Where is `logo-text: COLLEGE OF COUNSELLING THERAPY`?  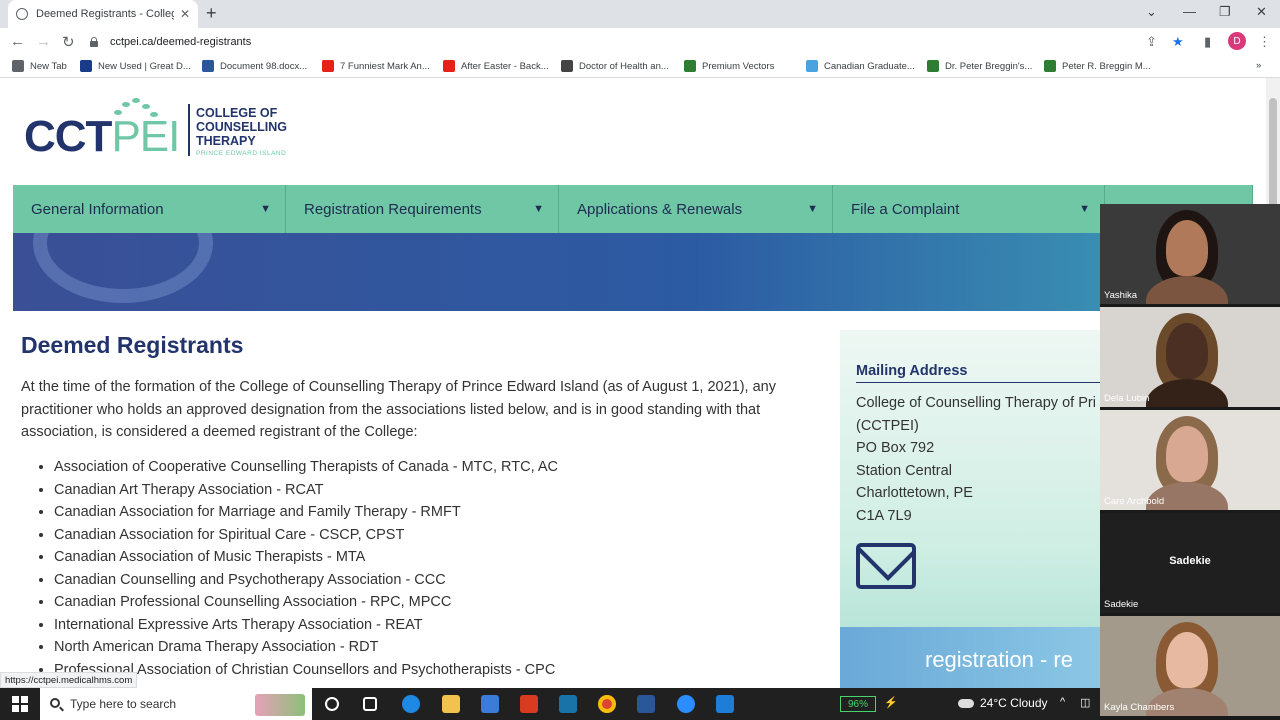
logo-text: COLLEGE OF COUNSELLING THERAPY is located at coordinates (241, 127).